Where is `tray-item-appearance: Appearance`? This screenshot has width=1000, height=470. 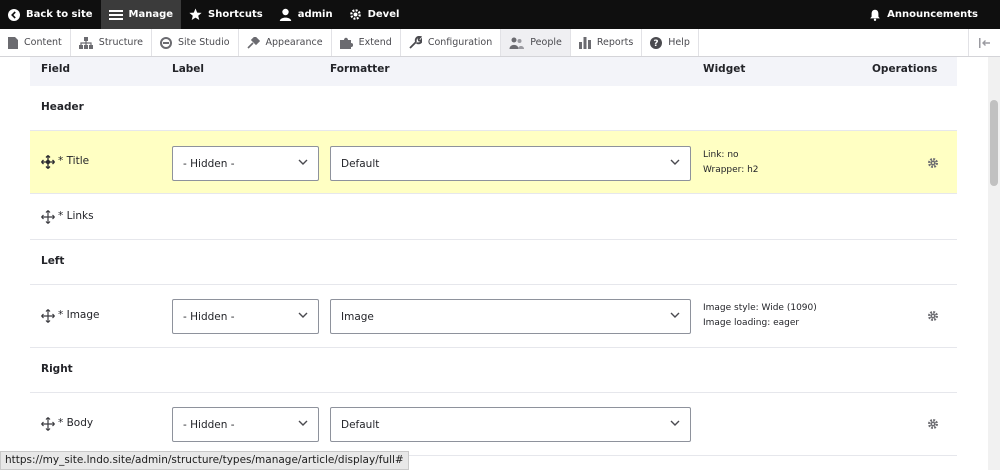 tray-item-appearance: Appearance is located at coordinates (285, 42).